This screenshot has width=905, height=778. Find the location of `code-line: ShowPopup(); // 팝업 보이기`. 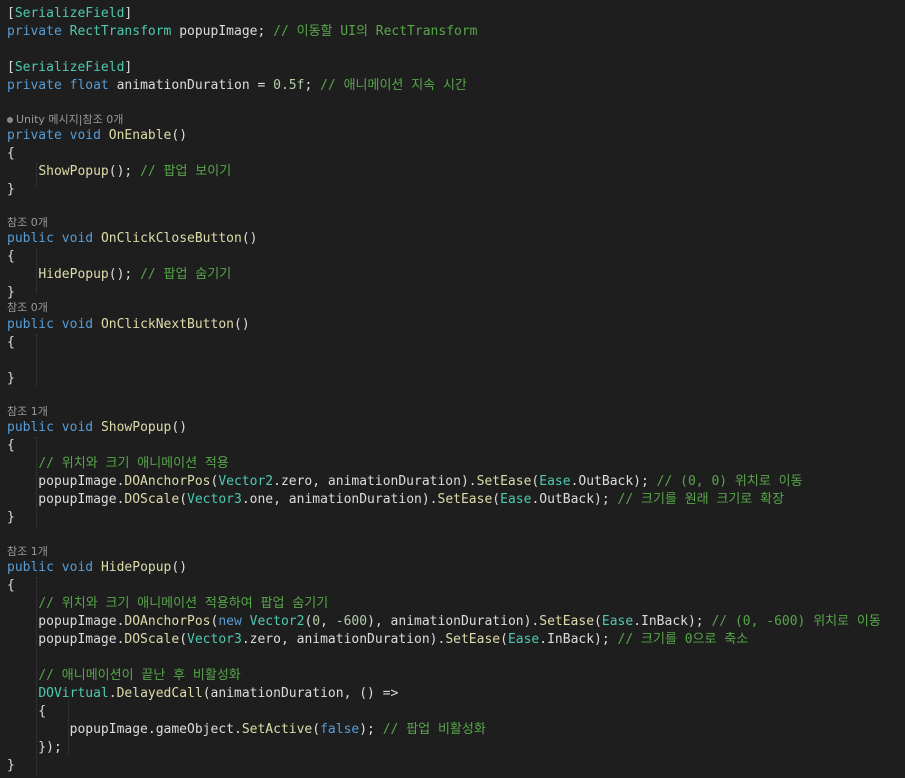

code-line: ShowPopup(); // 팝업 보이기 is located at coordinates (119, 172).